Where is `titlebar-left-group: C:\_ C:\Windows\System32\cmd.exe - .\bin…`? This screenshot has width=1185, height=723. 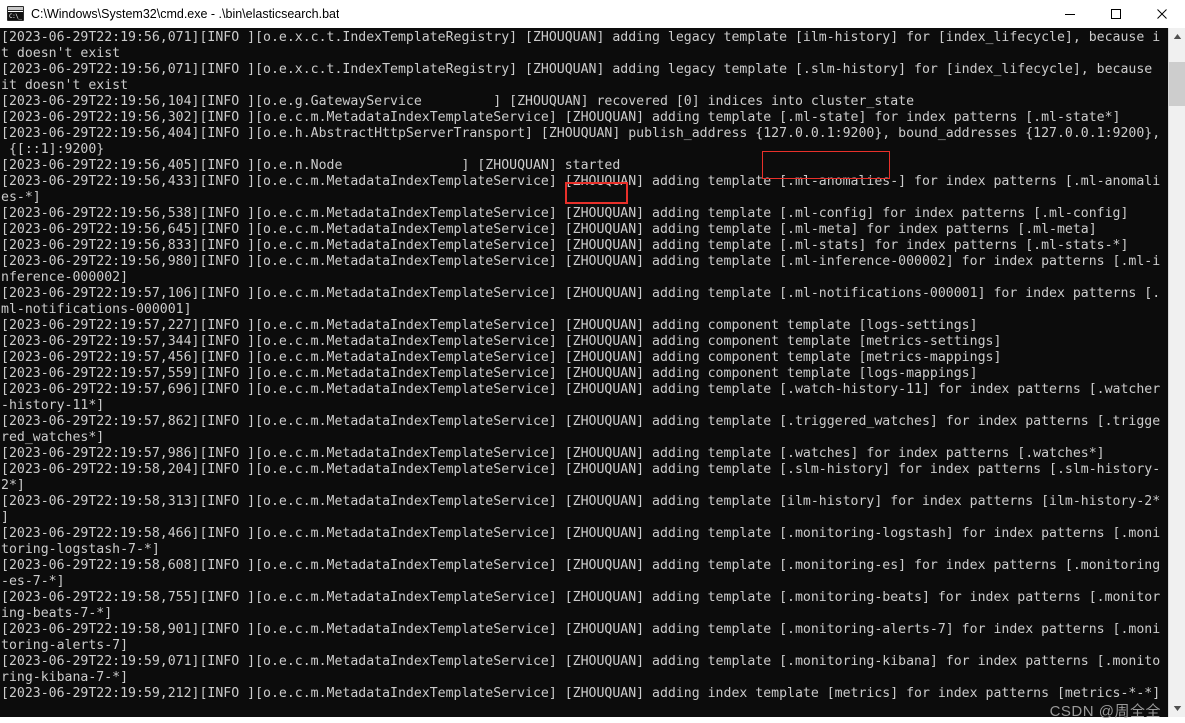
titlebar-left-group: C:\_ C:\Windows\System32\cmd.exe - .\bin… is located at coordinates (523, 13).